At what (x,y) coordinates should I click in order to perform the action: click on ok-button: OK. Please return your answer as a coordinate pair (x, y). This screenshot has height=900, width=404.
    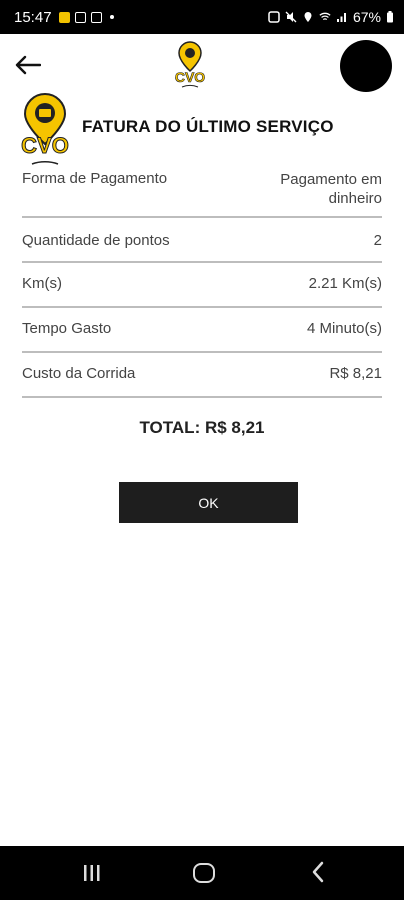
    Looking at the image, I should click on (208, 502).